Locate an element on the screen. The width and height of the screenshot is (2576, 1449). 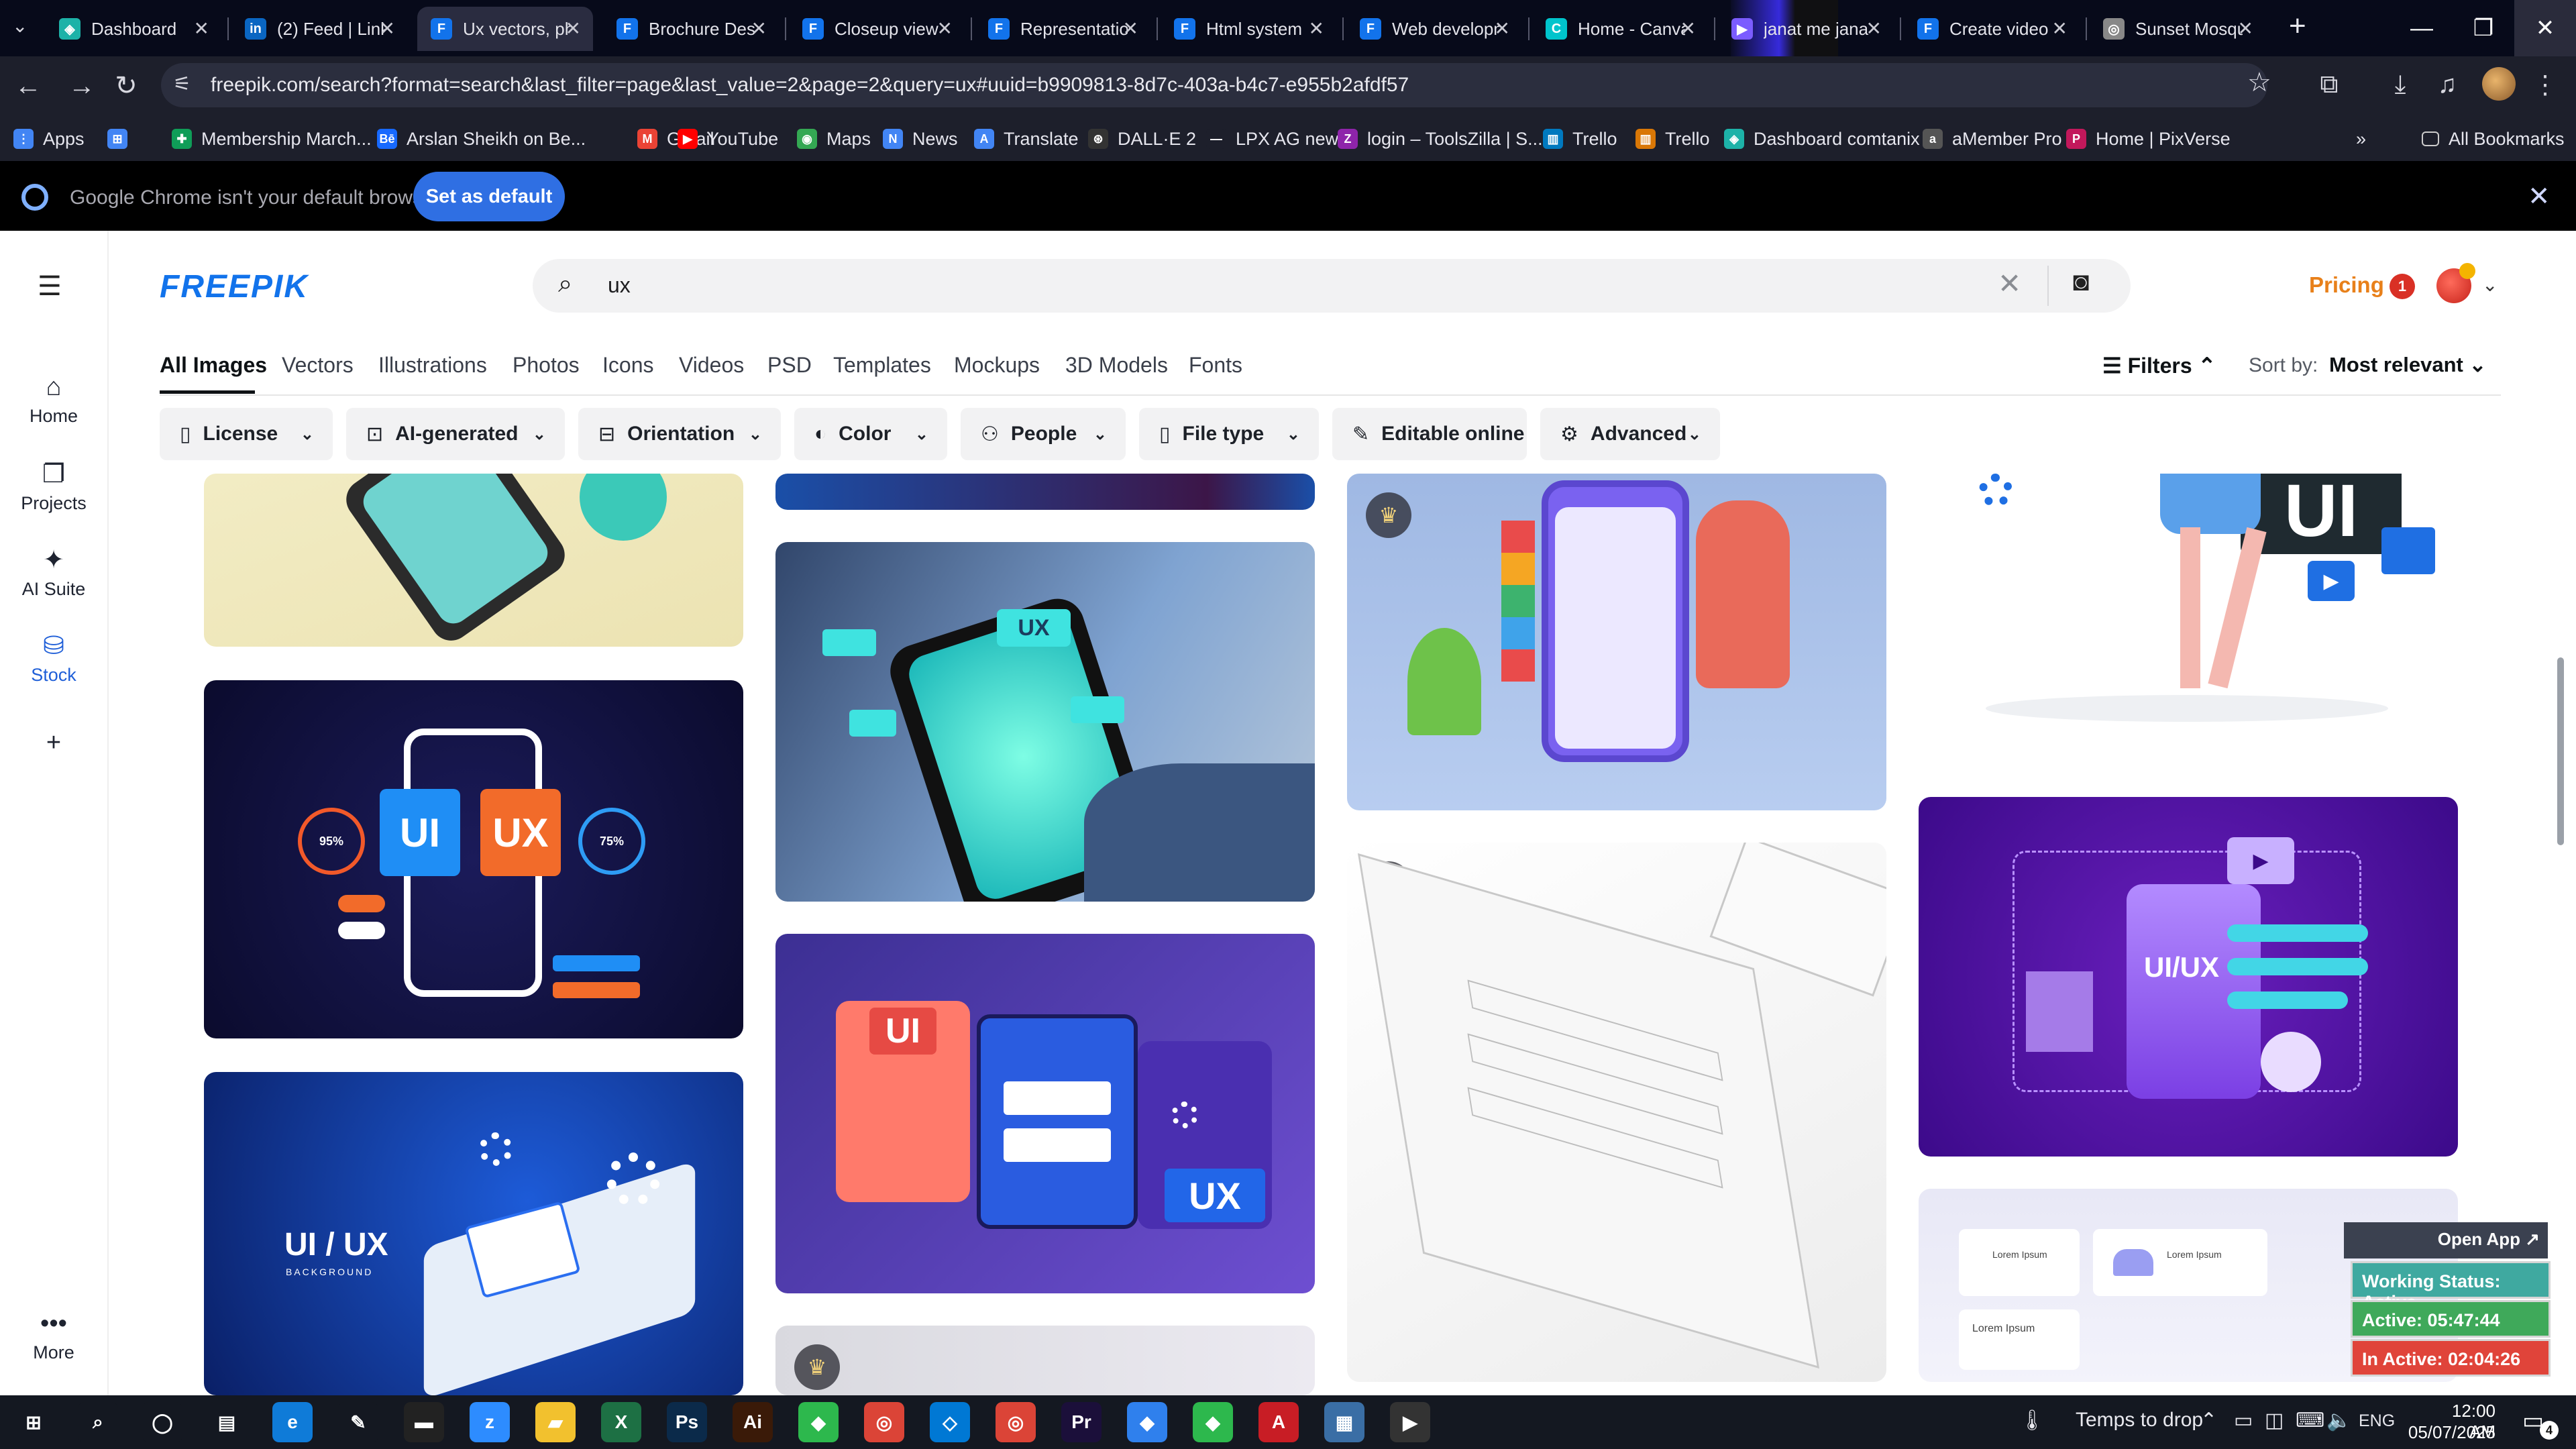
chevron-down-icon: ⌄ is located at coordinates (2490, 285).